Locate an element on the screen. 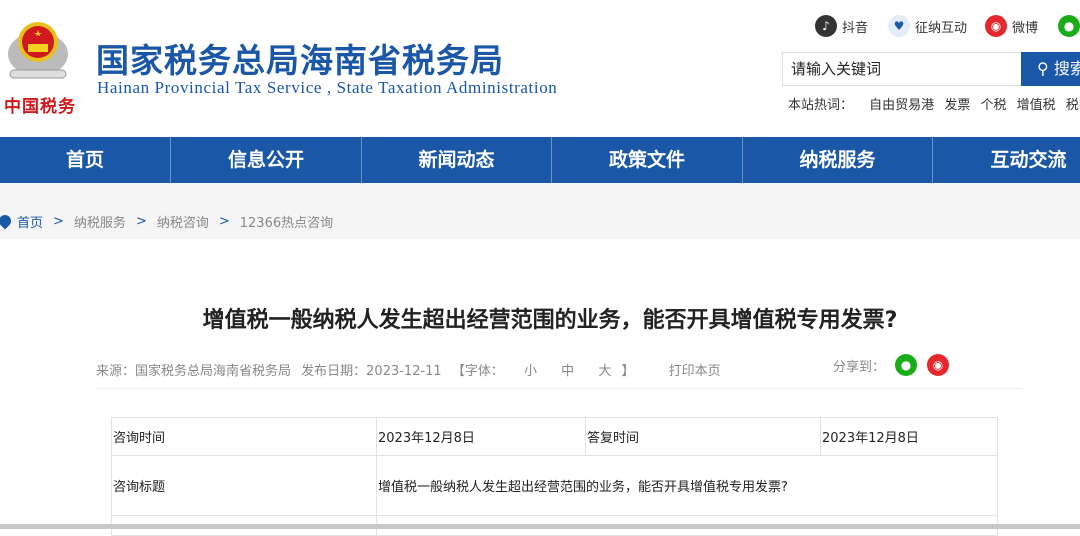 This screenshot has height=536, width=1080. site-title: 国家税务总局海南省税务局 is located at coordinates (300, 58).